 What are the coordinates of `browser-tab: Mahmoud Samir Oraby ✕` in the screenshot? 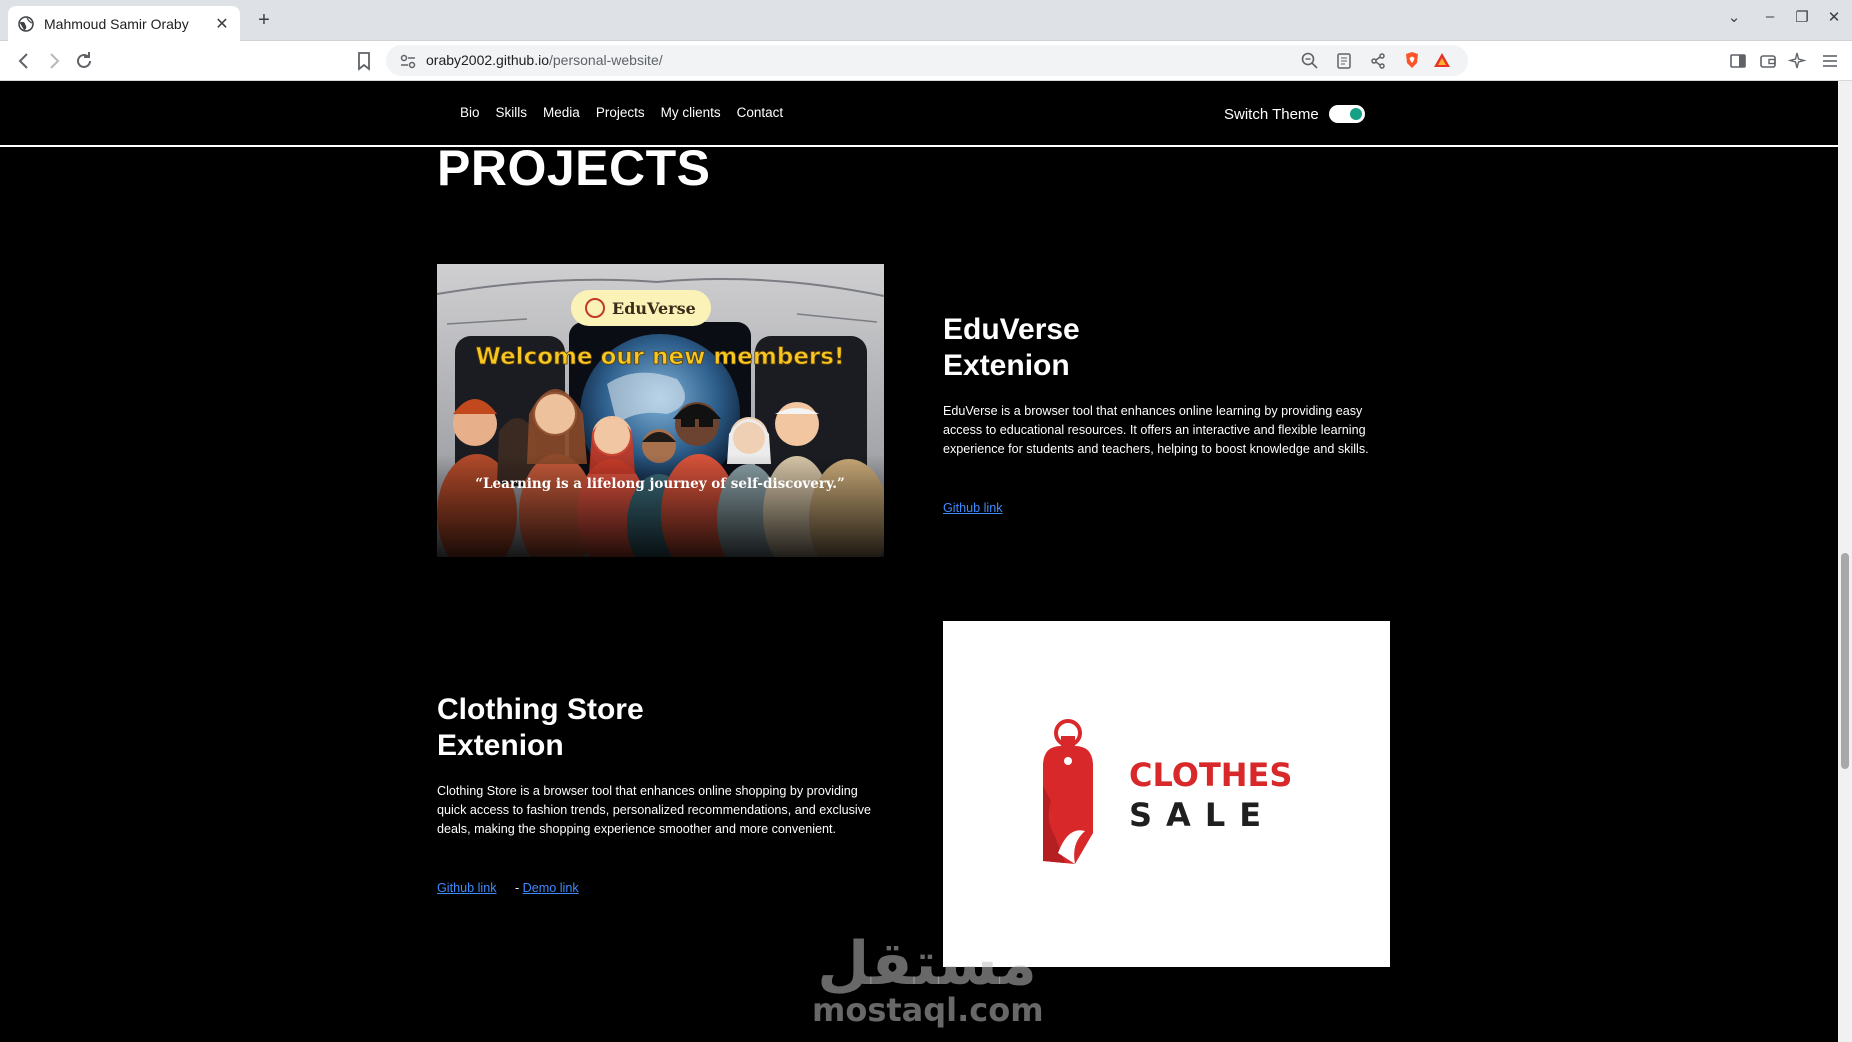 It's located at (124, 23).